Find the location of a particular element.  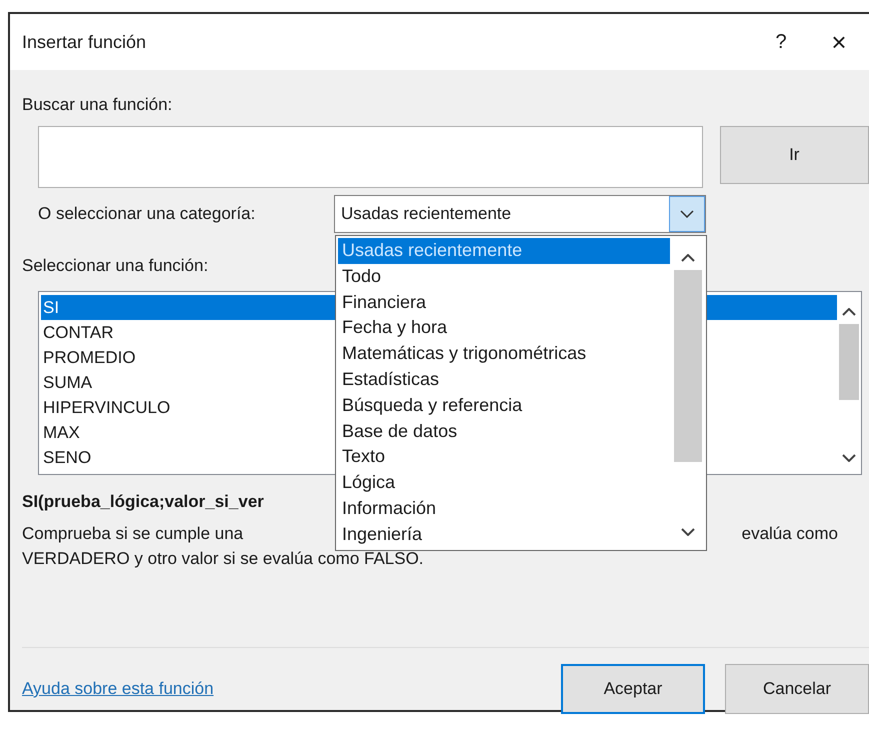

window-title: Insertar función is located at coordinates (84, 42).